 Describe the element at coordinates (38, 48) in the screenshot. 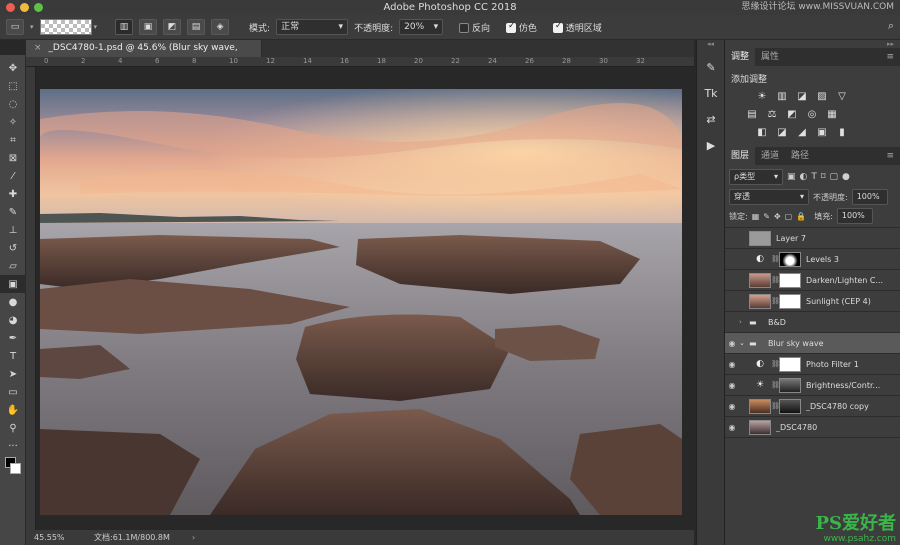

I see `close-tab-icon: ×` at that location.